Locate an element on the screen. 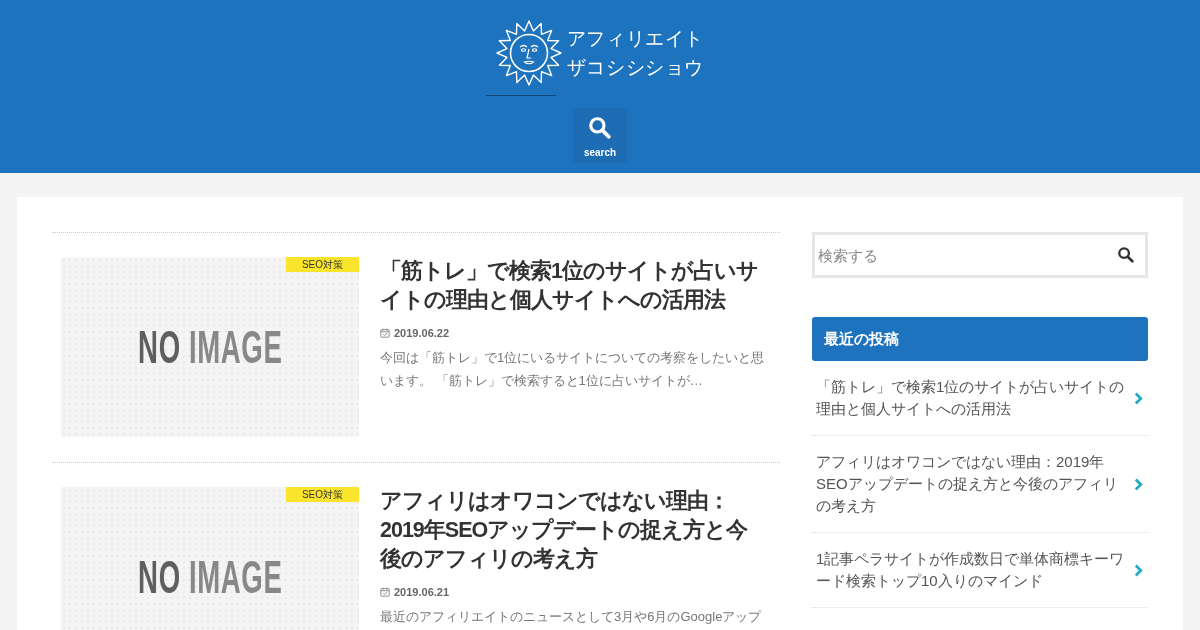 The height and width of the screenshot is (630, 1200). post-title-link: アフィリはオワコンではない理由：2019年SEOアップデートの捉え方と今後のアフィリの考え方 is located at coordinates (572, 530).